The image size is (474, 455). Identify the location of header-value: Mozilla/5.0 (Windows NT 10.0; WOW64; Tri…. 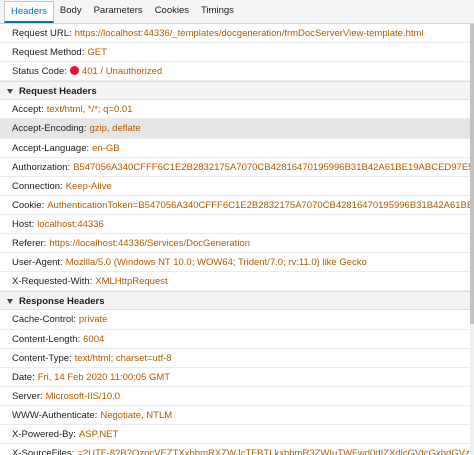
(216, 263).